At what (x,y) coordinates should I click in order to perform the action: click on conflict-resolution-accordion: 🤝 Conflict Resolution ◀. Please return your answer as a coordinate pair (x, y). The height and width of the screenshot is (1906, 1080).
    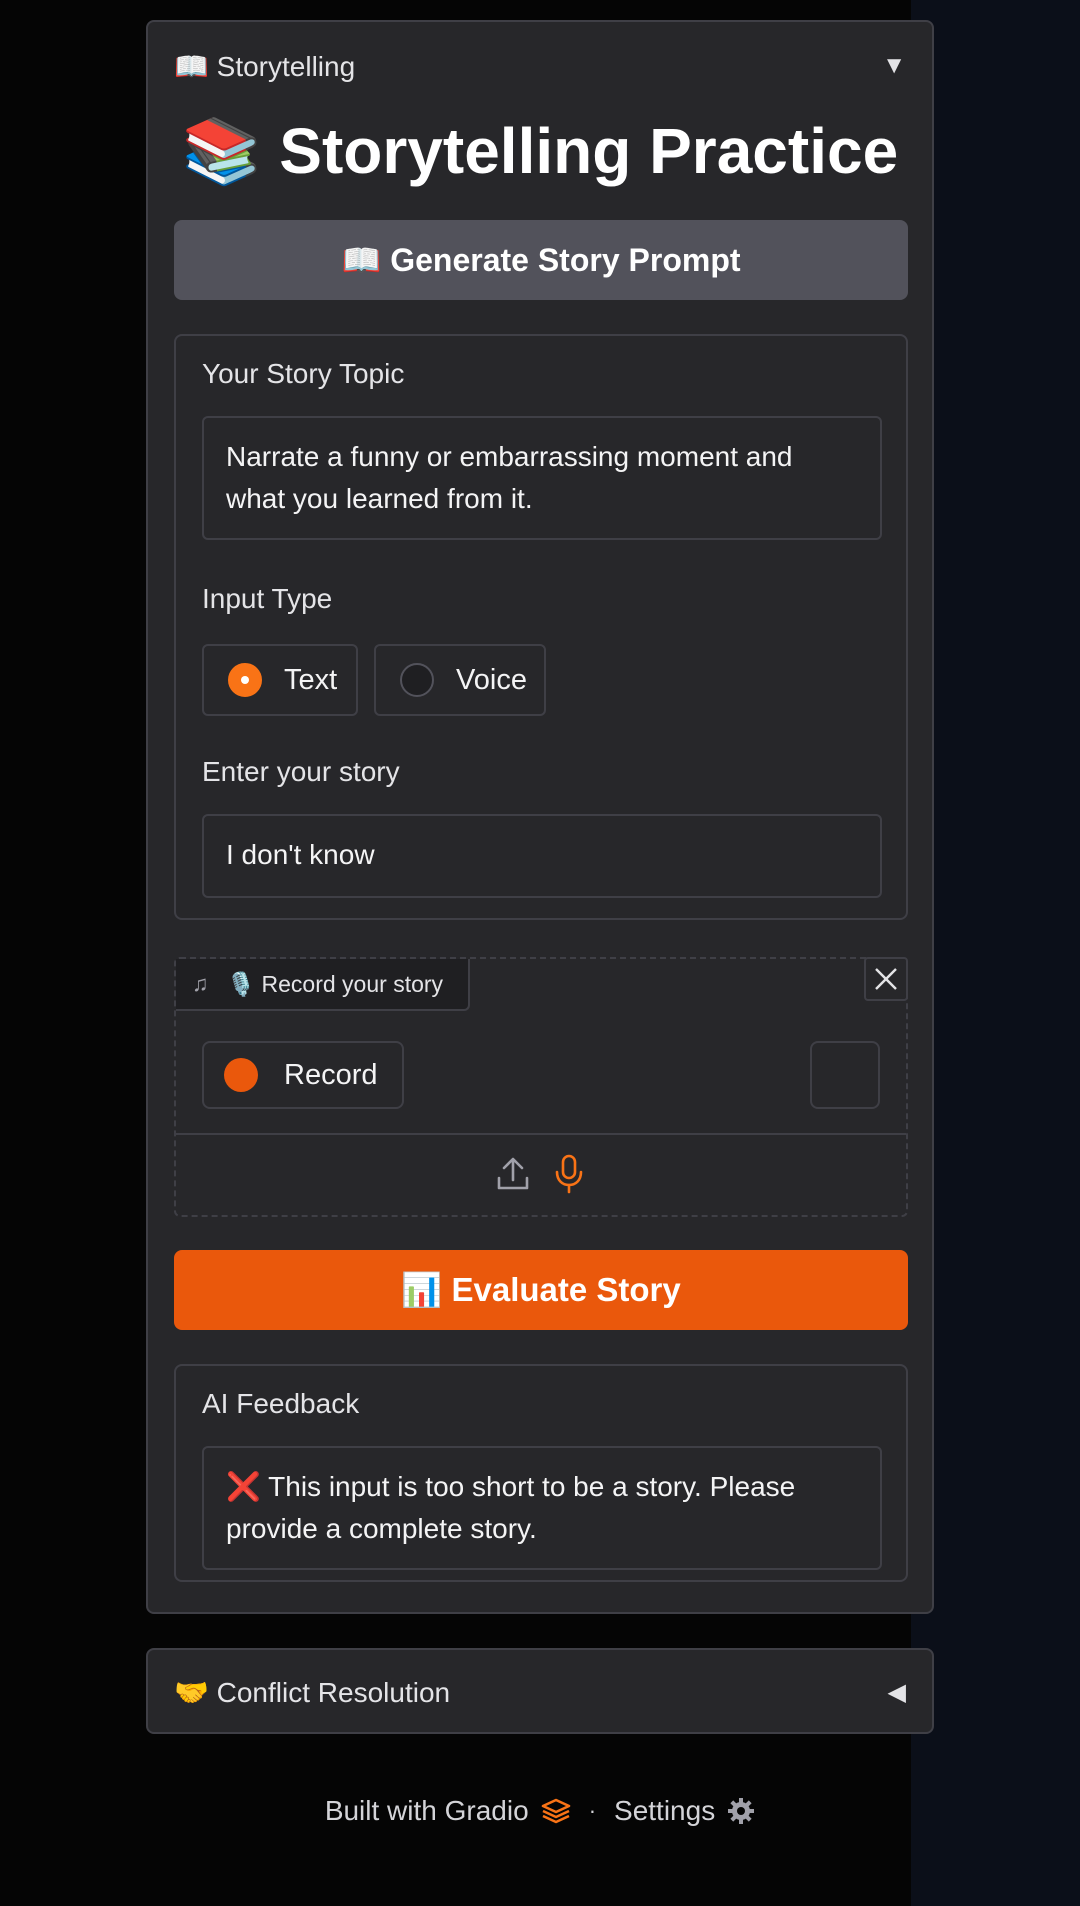
    Looking at the image, I should click on (540, 1691).